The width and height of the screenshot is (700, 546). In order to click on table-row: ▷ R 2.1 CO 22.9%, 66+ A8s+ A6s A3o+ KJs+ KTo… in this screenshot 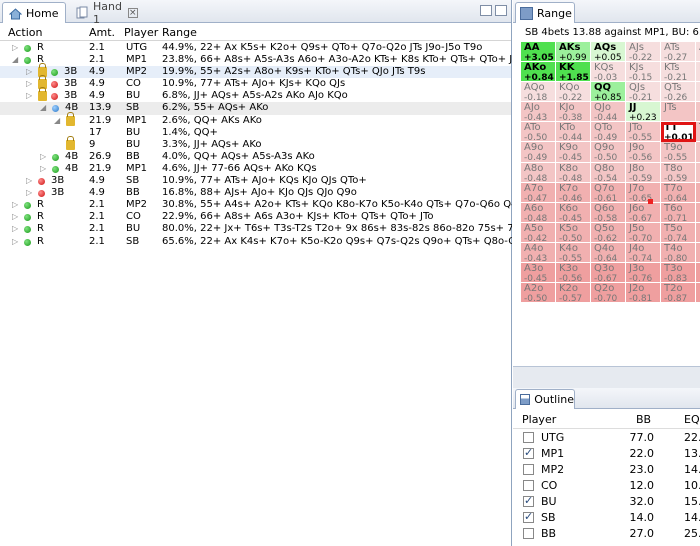, I will do `click(255, 217)`.